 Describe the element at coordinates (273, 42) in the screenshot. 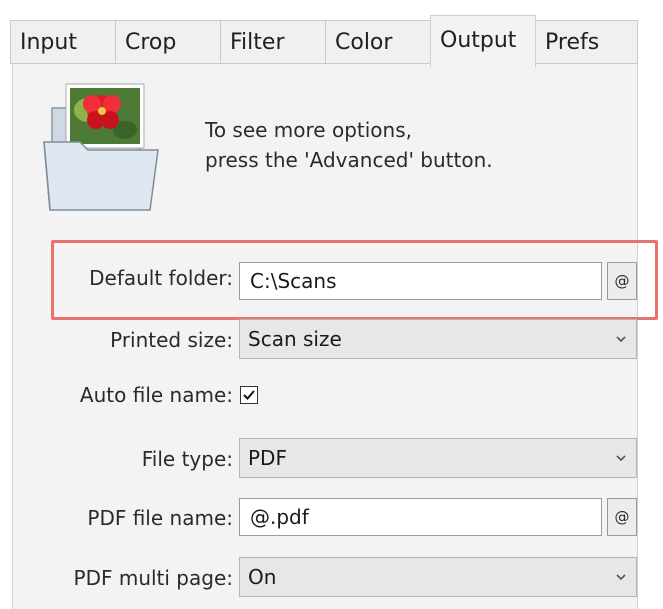

I see `tab-filter: Filter` at that location.